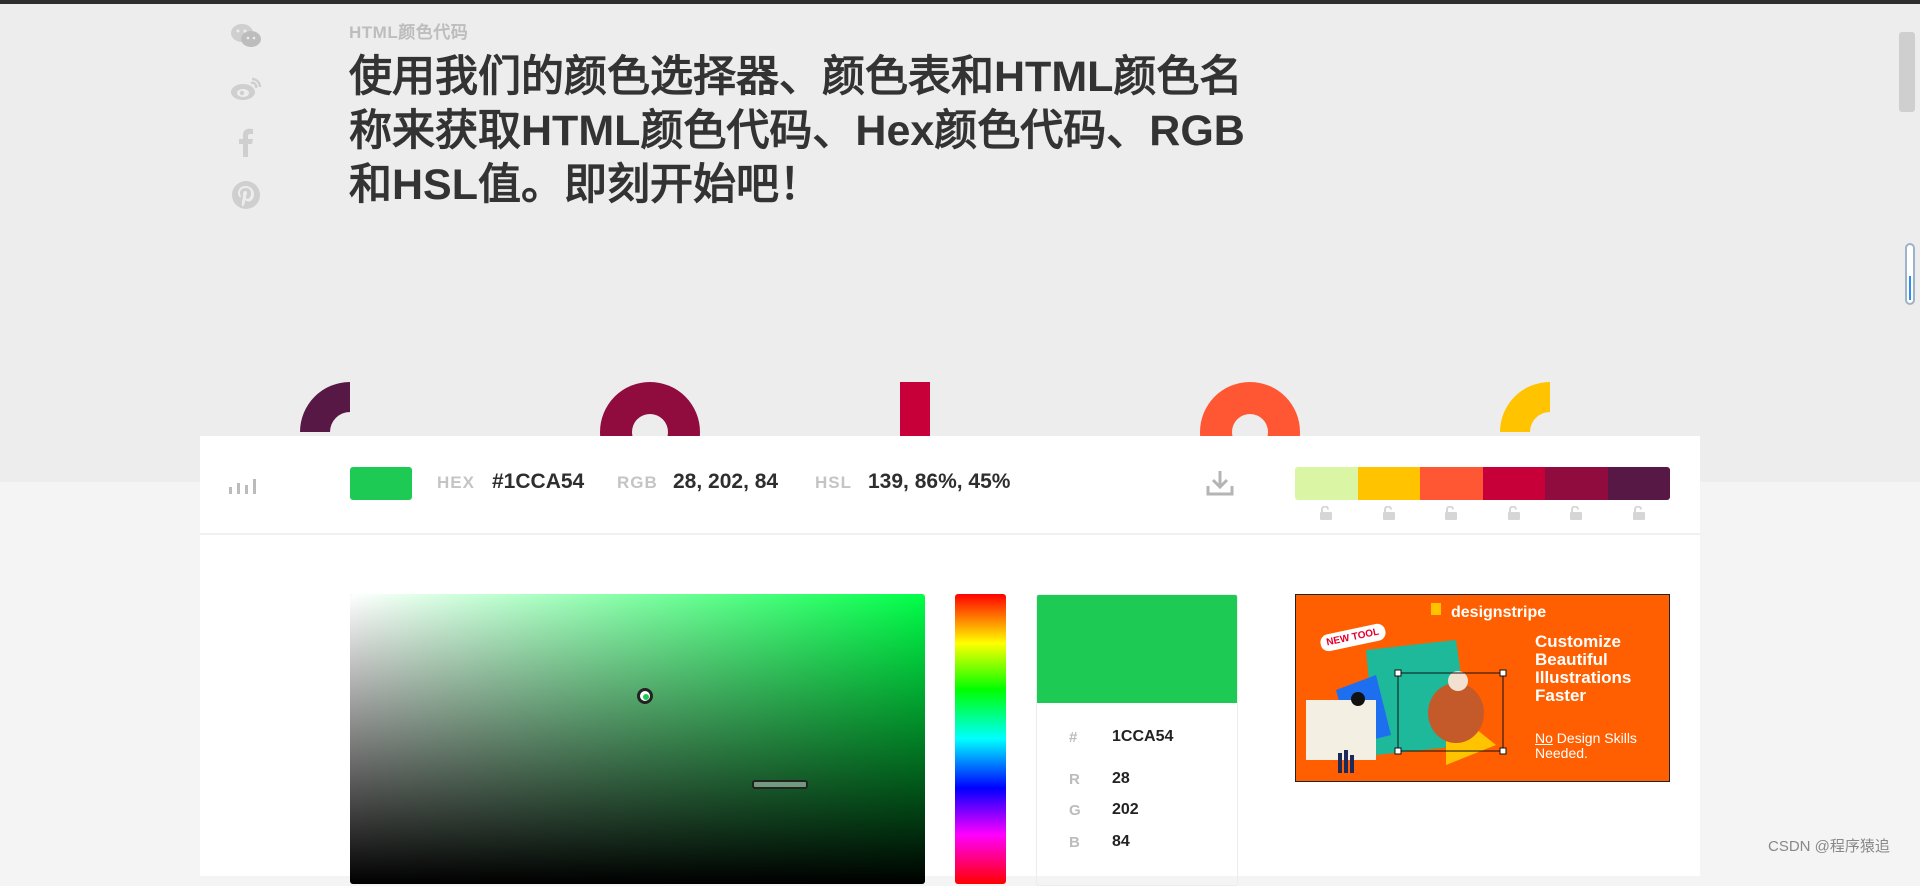  What do you see at coordinates (409, 32) in the screenshot?
I see `page-eyebrow: HTML颜色代码` at bounding box center [409, 32].